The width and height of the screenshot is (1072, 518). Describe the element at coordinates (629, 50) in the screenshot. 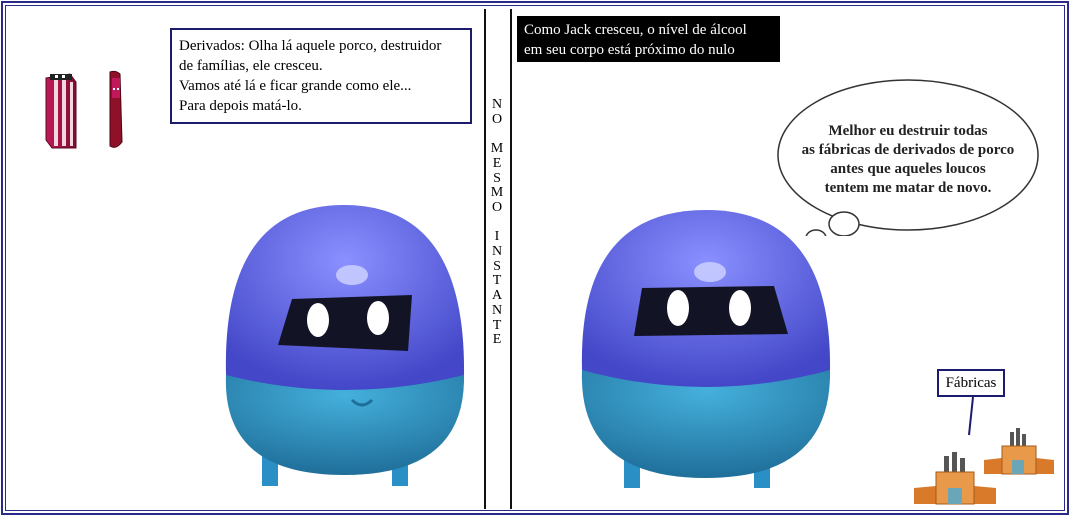

I see `narration-line: em seu corpo está próximo do nulo` at that location.